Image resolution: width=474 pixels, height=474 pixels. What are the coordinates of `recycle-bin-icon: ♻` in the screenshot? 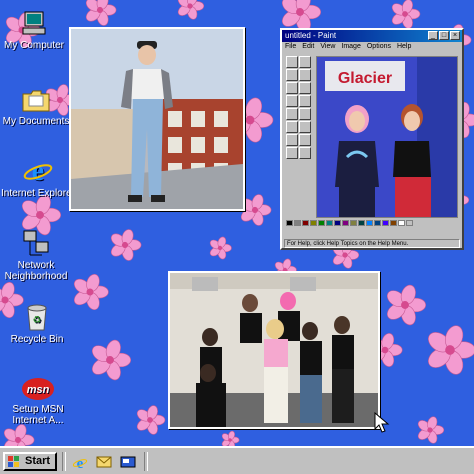 It's located at (37, 317).